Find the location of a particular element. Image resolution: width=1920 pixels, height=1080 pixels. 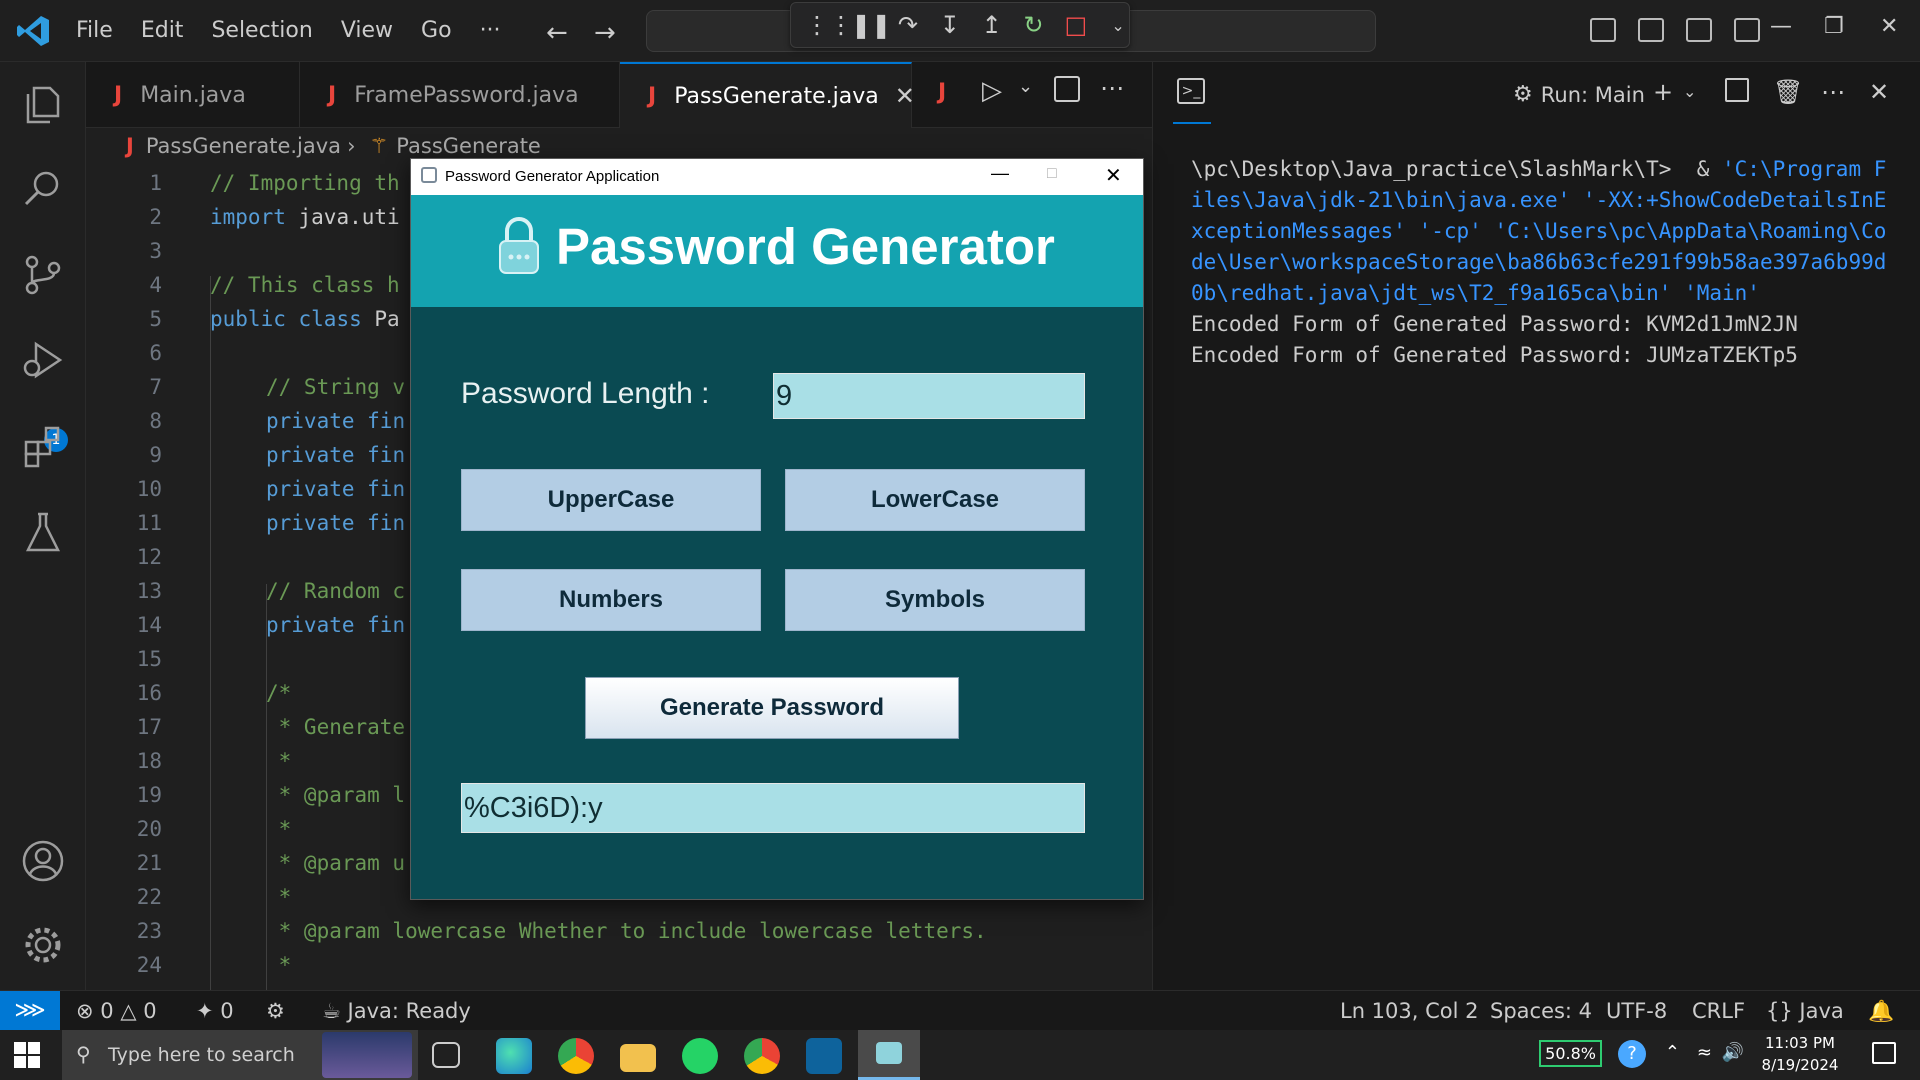

search-icon is located at coordinates (43, 189).